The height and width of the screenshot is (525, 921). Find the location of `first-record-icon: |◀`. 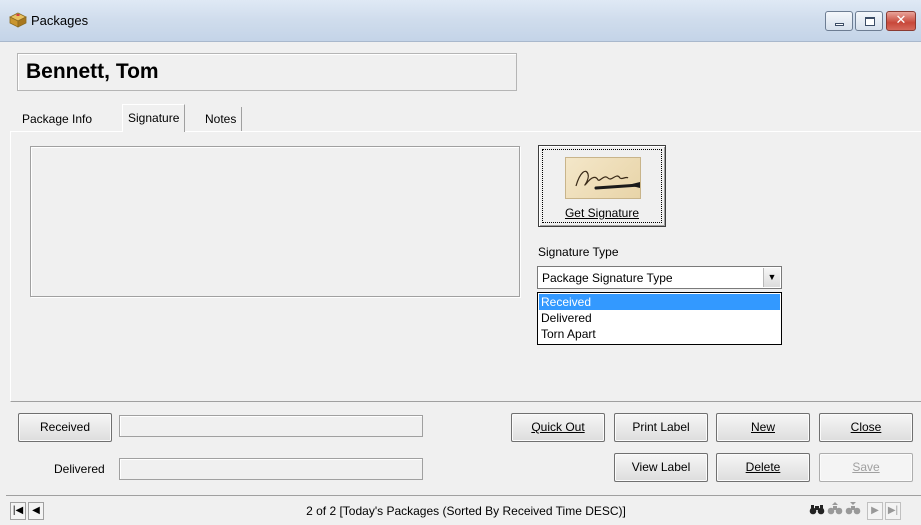

first-record-icon: |◀ is located at coordinates (18, 511).